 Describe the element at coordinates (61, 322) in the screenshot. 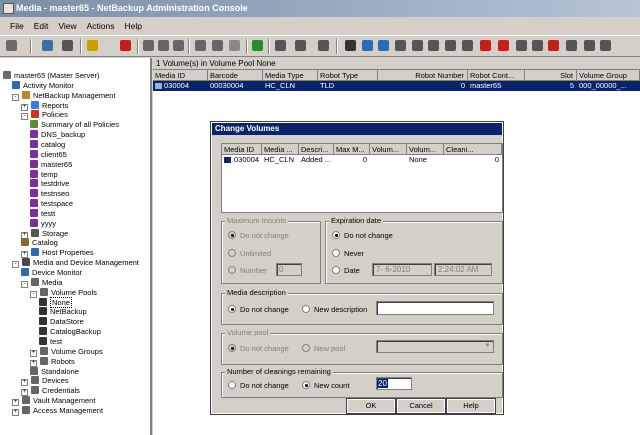

I see `tree-item: DataStore` at that location.